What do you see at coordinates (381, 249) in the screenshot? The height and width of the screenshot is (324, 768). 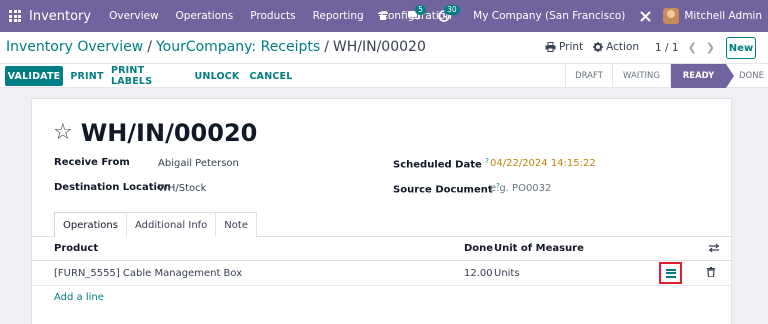 I see `table-header: Product Done Unit of Measure` at bounding box center [381, 249].